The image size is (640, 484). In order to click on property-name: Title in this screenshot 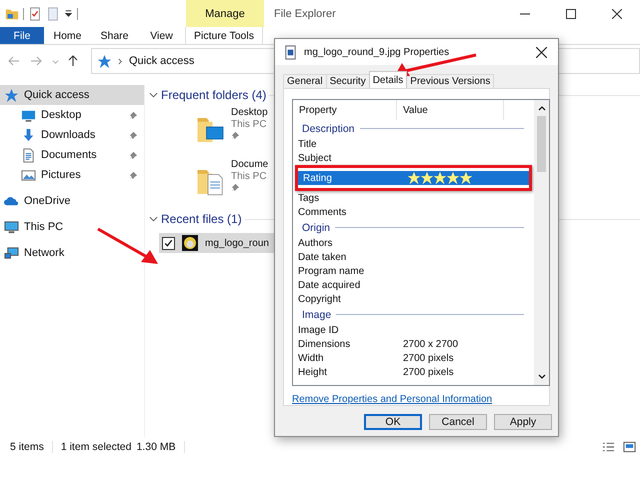, I will do `click(308, 144)`.